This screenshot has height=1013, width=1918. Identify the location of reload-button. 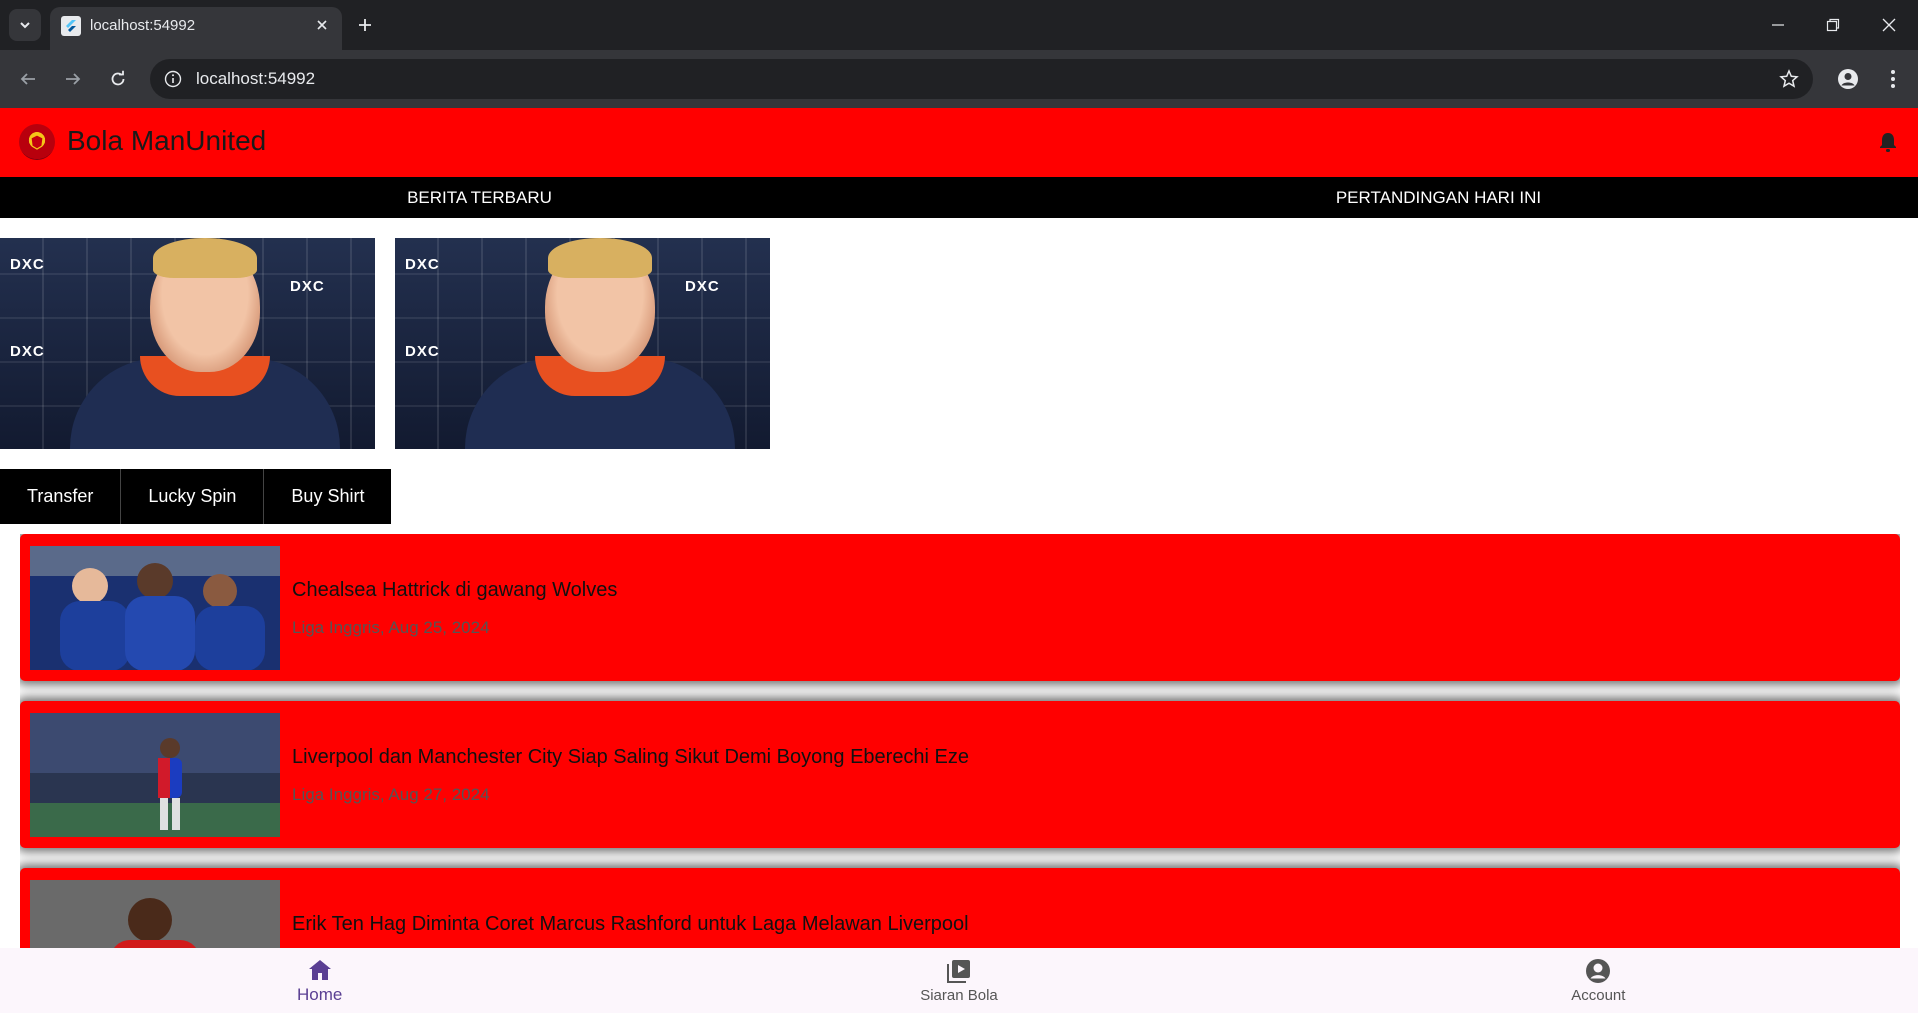
(118, 79).